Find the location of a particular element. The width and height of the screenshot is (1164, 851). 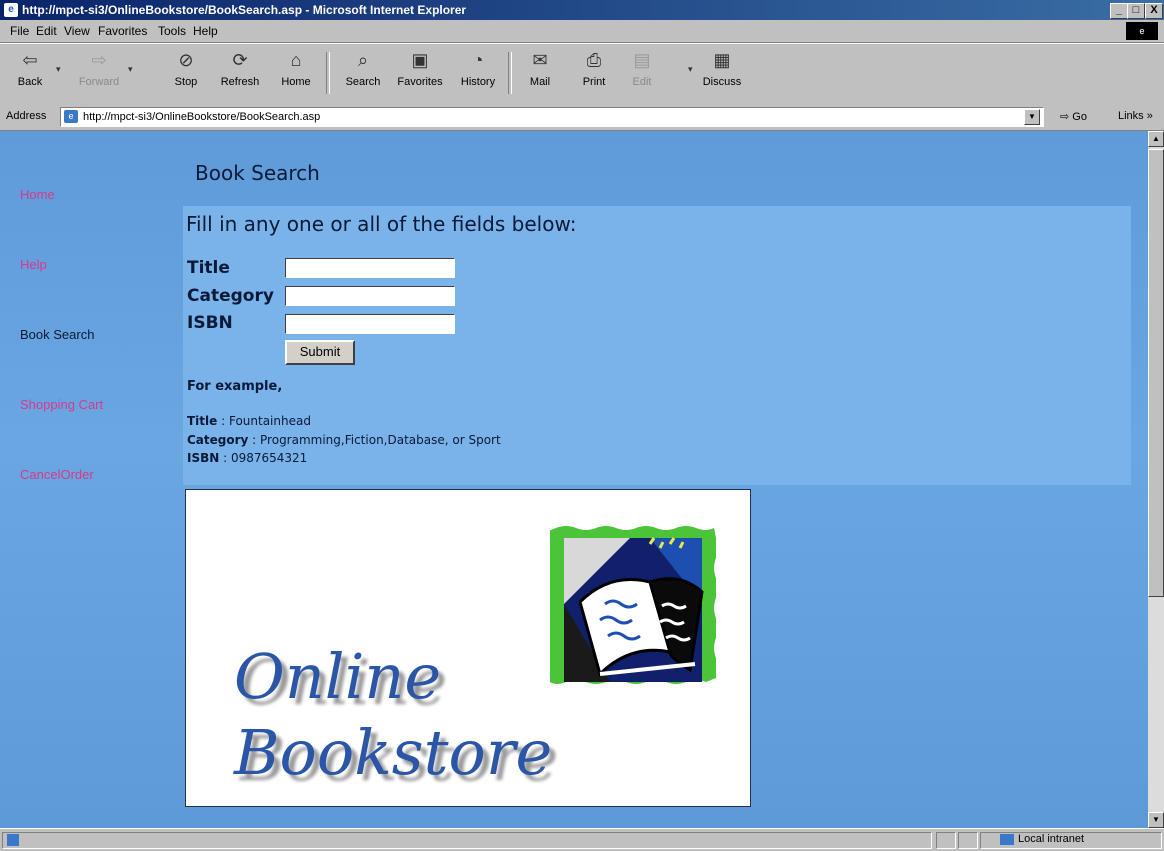

mail-icon: ✉ is located at coordinates (540, 60).